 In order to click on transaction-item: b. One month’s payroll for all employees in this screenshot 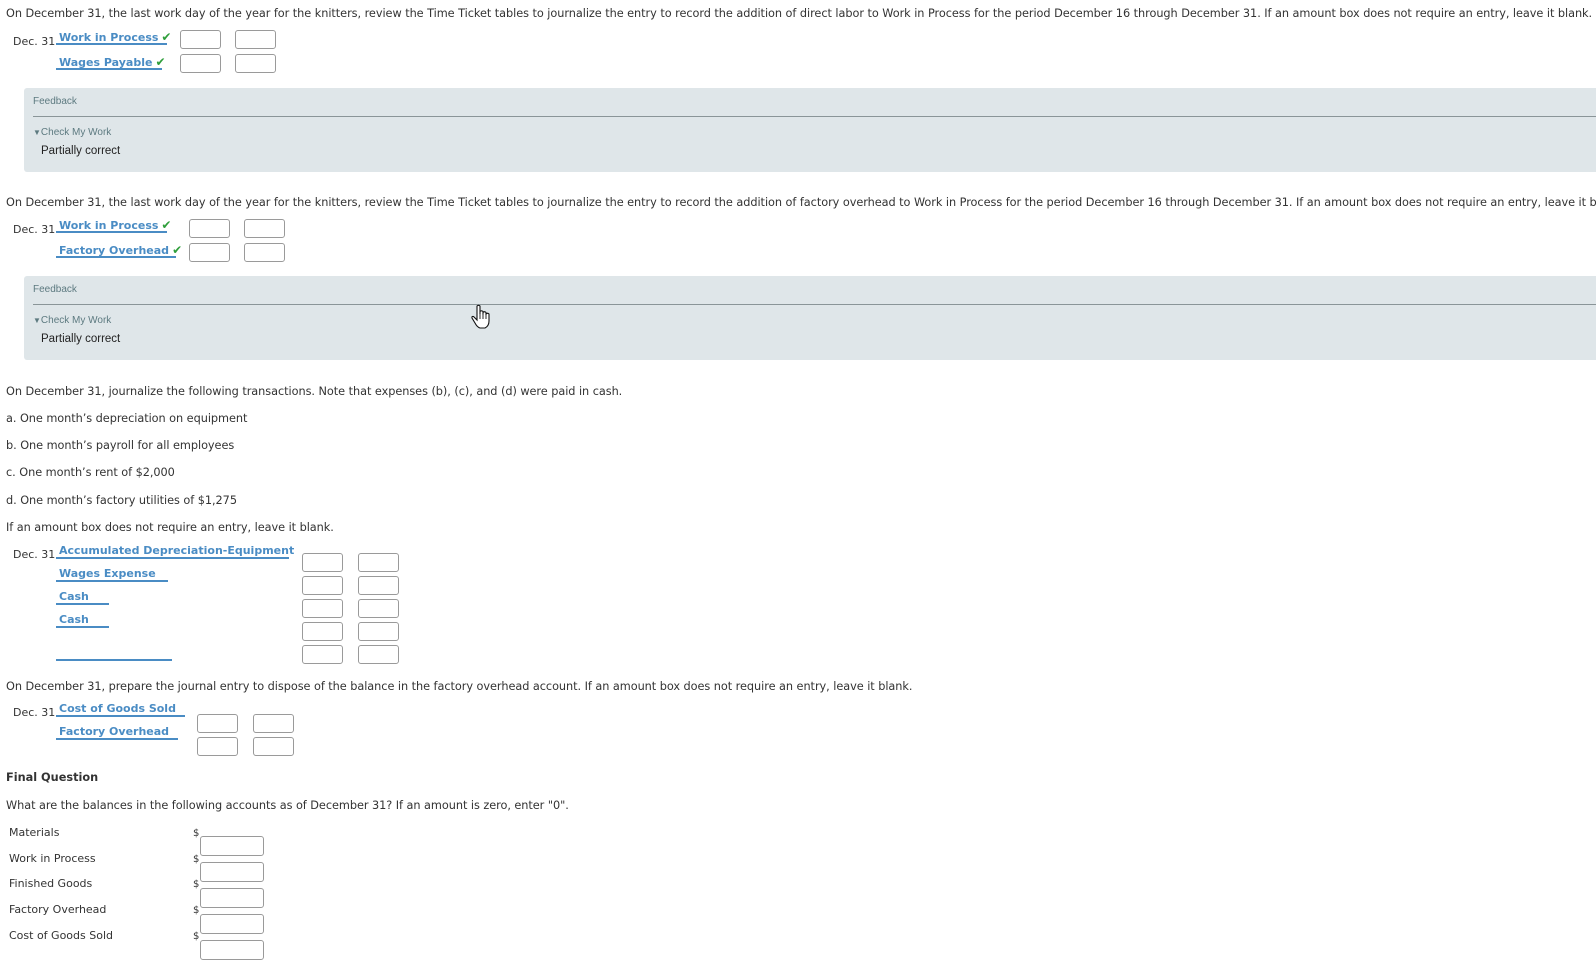, I will do `click(120, 445)`.